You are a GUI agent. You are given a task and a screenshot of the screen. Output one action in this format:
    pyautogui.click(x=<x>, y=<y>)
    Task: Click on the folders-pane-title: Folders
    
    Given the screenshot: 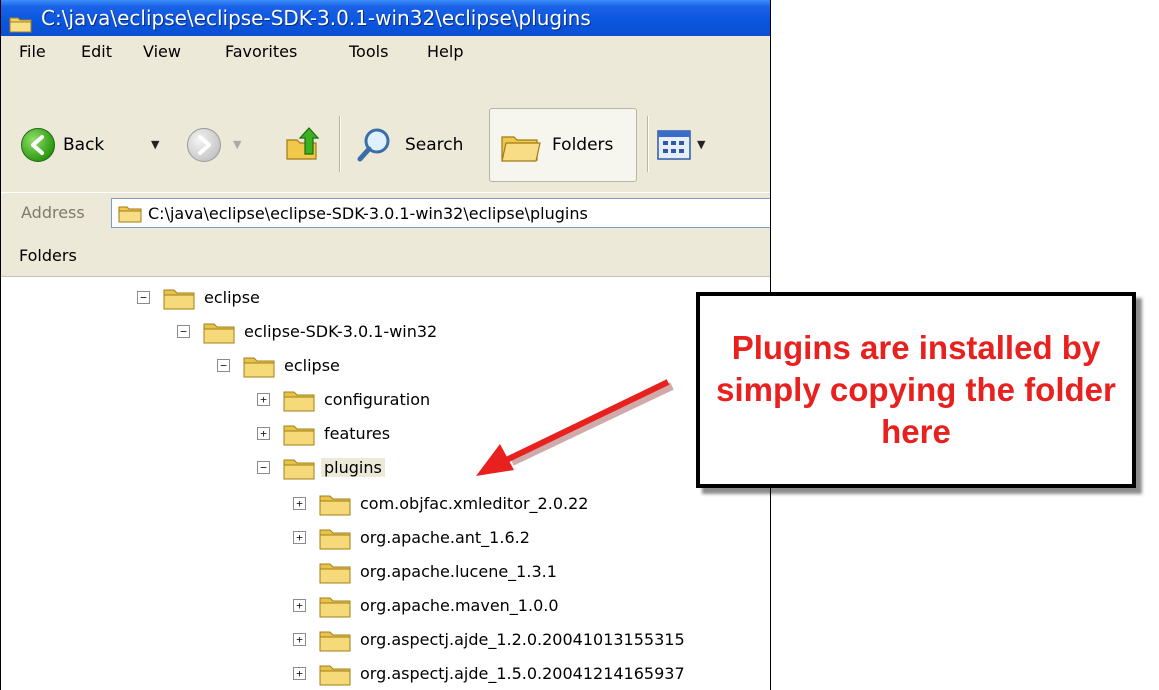 What is the action you would take?
    pyautogui.click(x=48, y=255)
    